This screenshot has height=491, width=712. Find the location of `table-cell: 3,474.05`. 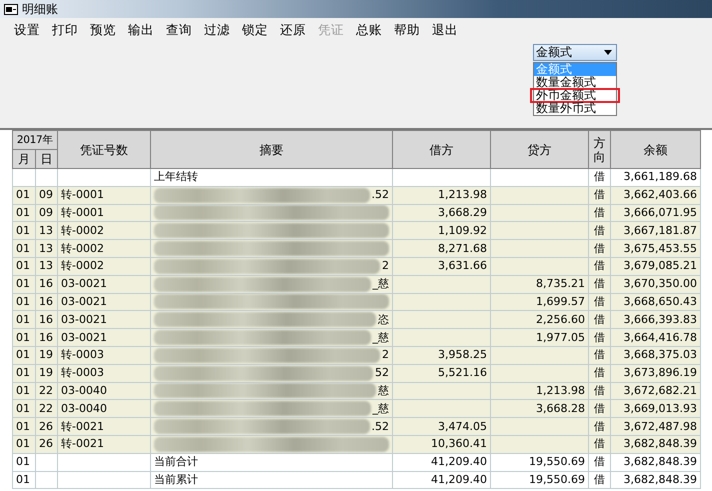

table-cell: 3,474.05 is located at coordinates (441, 427).